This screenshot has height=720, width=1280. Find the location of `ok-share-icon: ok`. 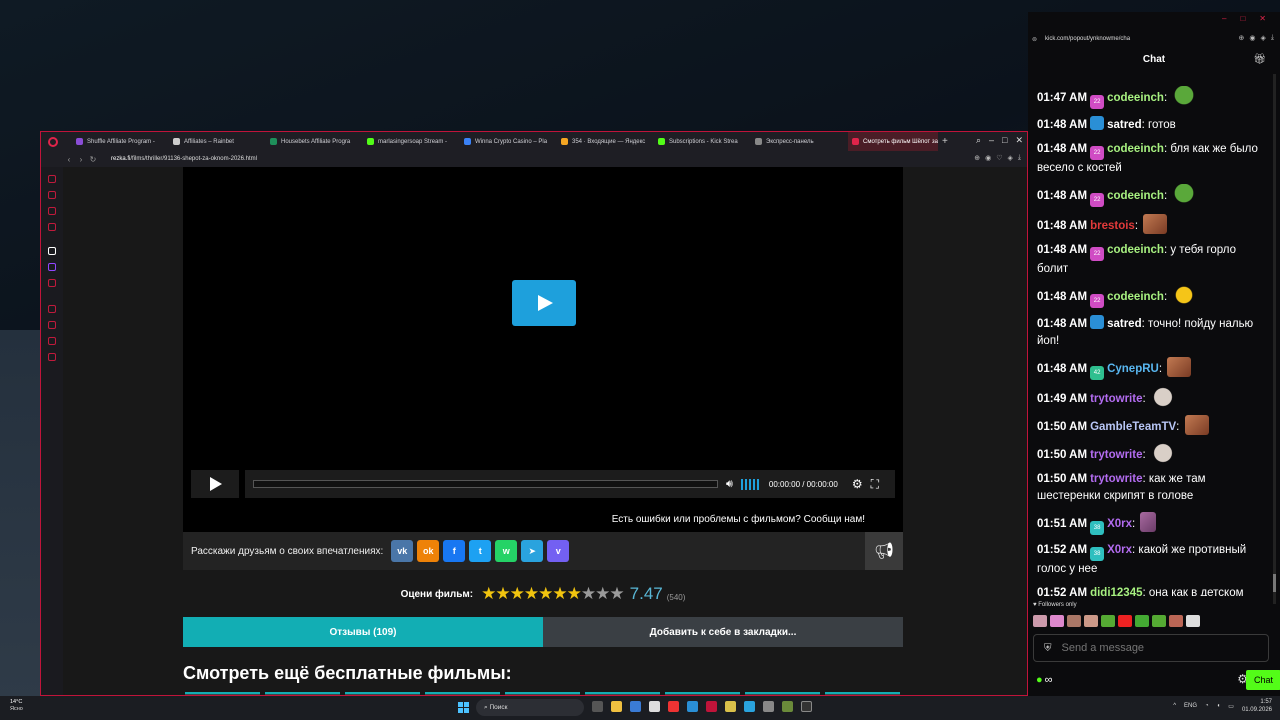

ok-share-icon: ok is located at coordinates (428, 551).